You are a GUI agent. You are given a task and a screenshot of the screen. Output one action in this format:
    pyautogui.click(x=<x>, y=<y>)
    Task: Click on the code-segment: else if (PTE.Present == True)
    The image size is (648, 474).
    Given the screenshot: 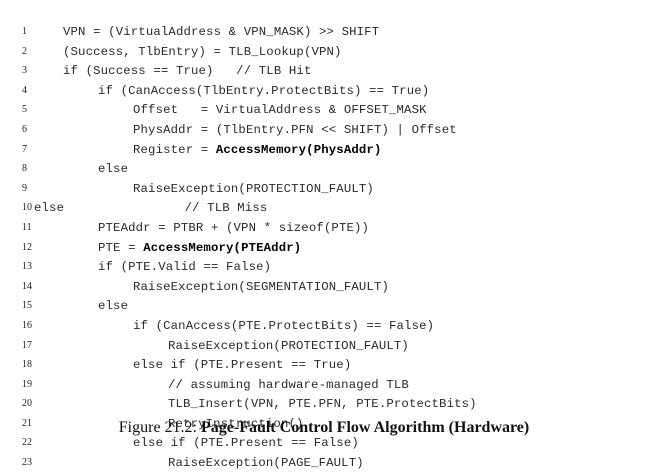 What is the action you would take?
    pyautogui.click(x=242, y=365)
    